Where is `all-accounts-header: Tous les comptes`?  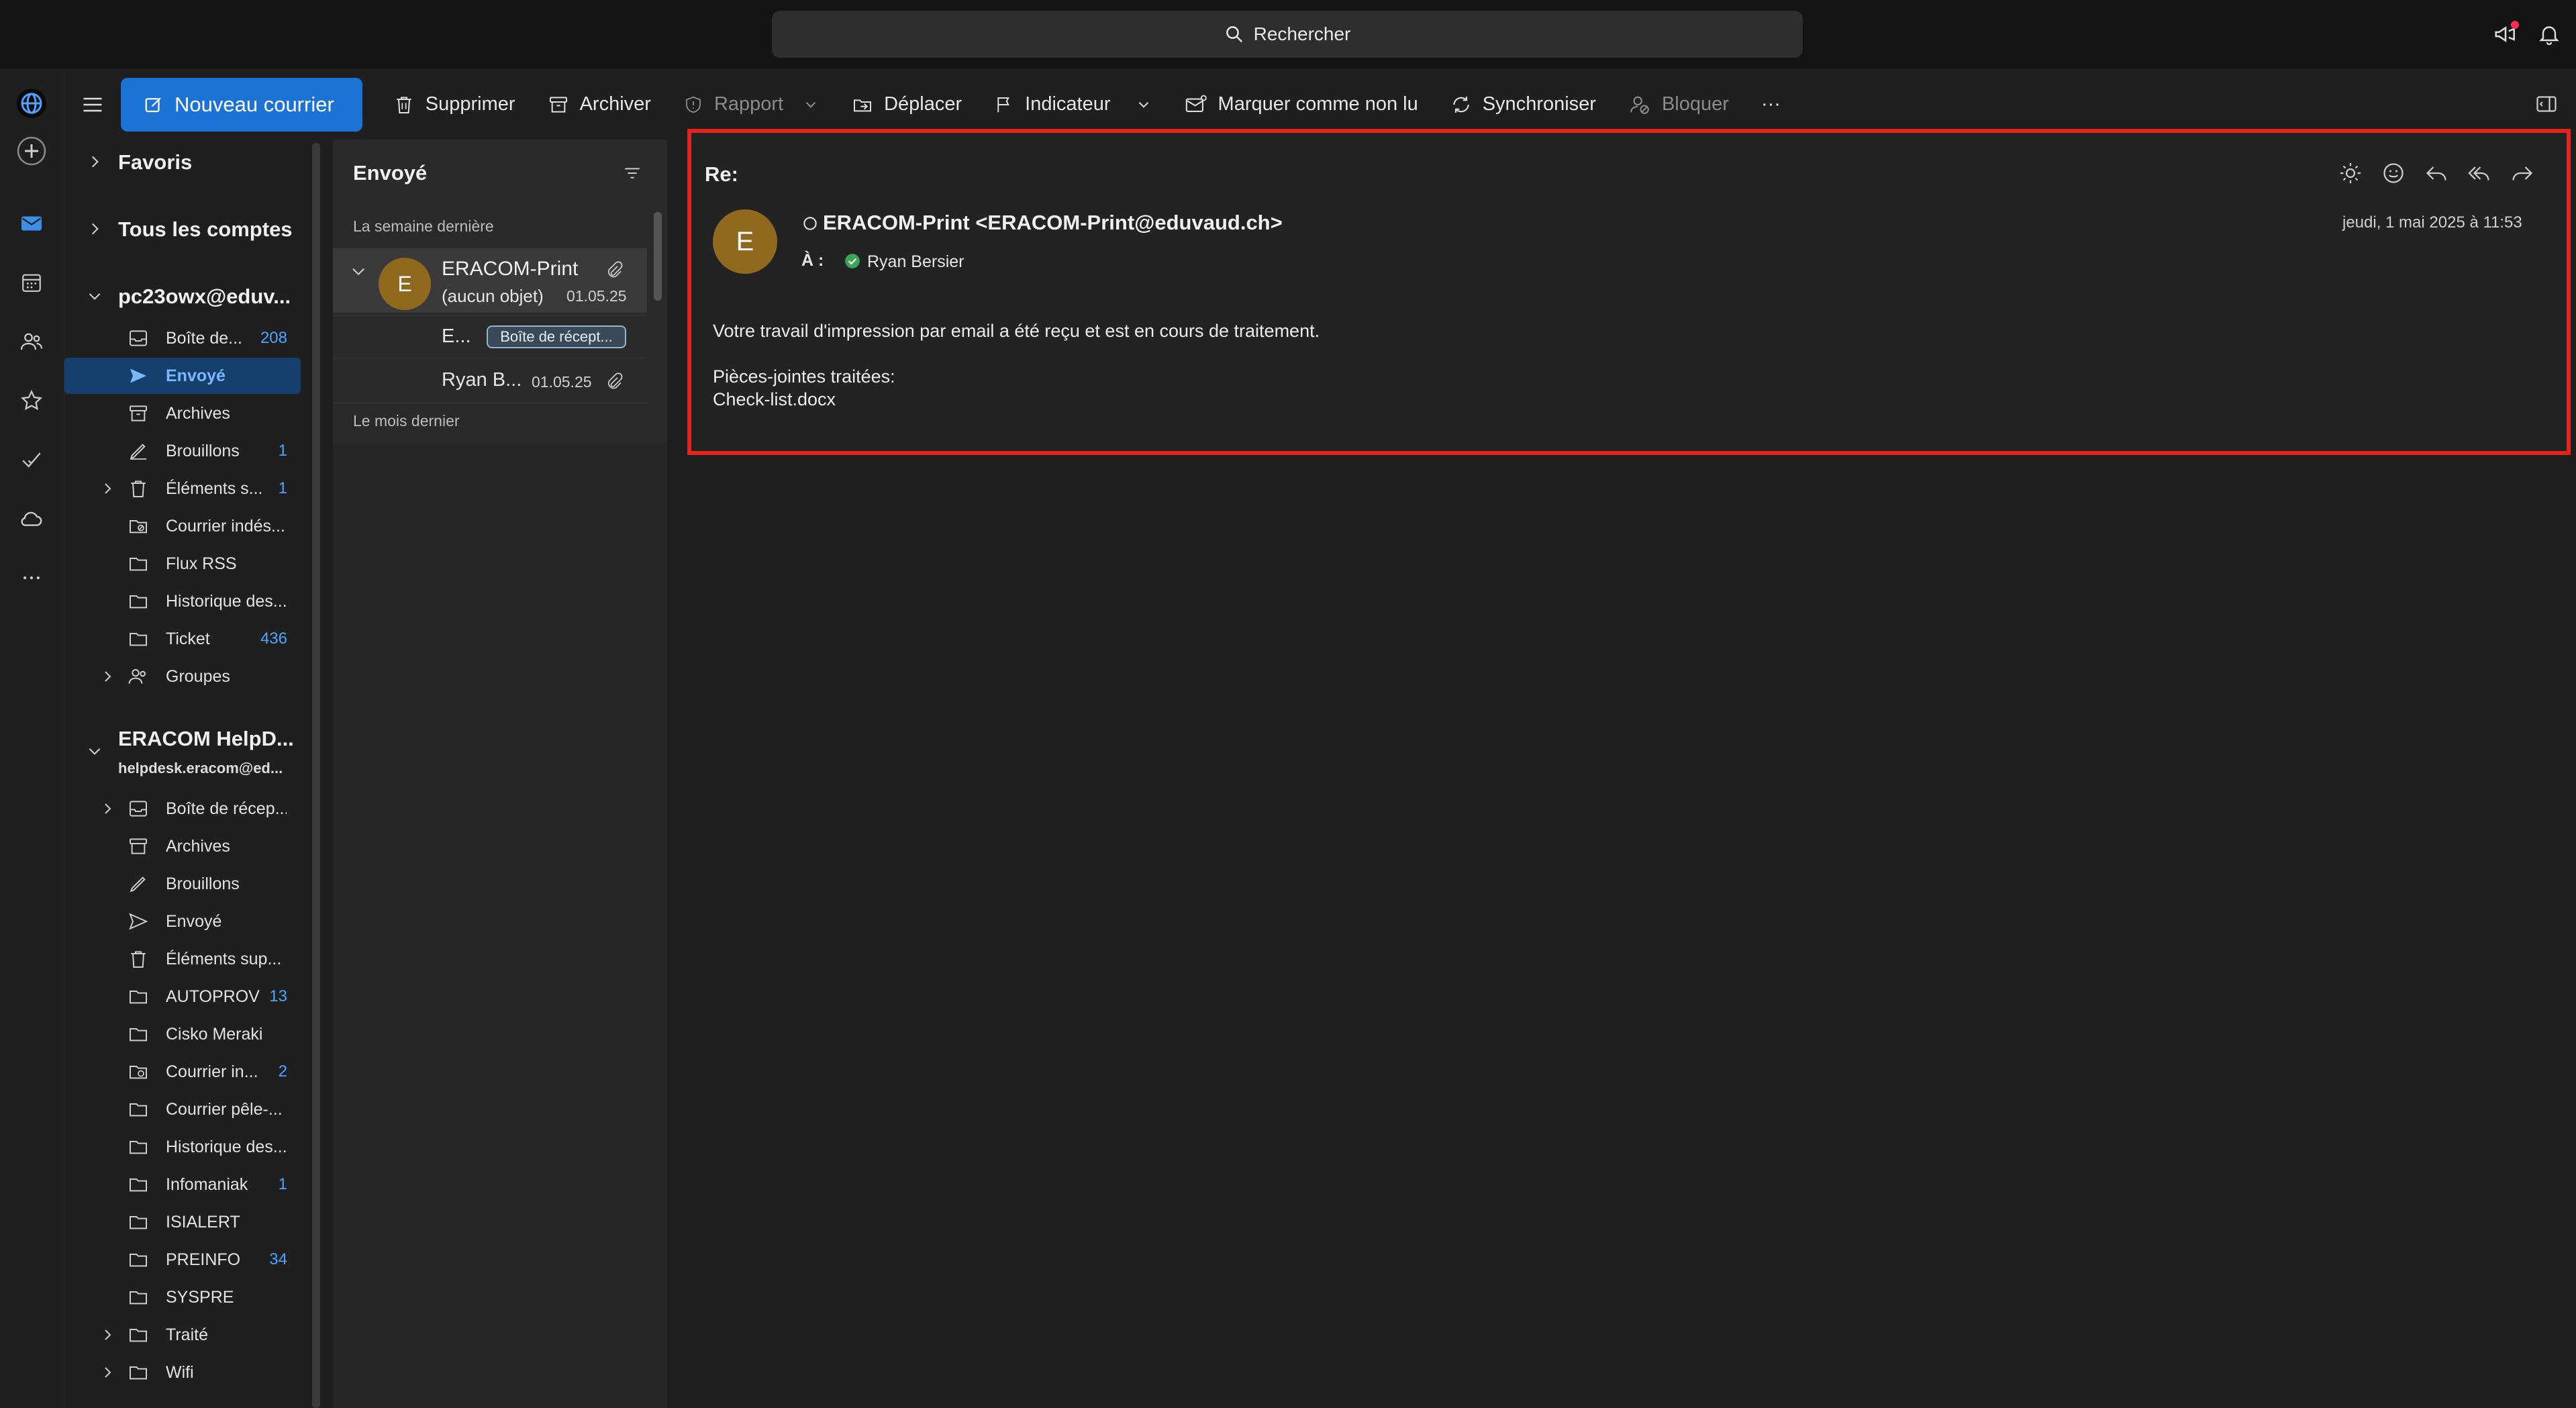 all-accounts-header: Tous les comptes is located at coordinates (205, 229).